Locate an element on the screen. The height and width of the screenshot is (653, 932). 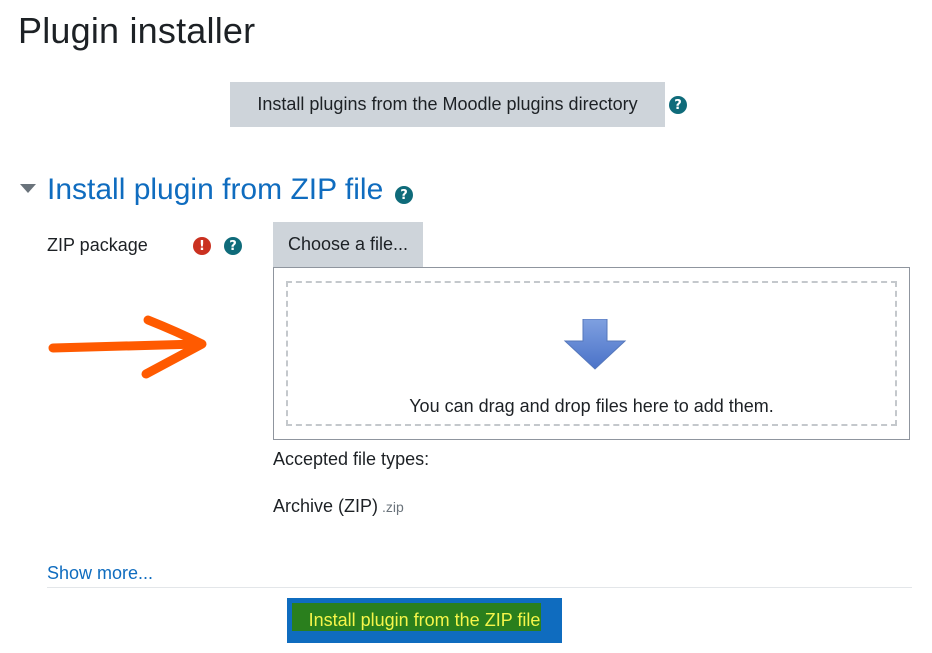
archive-type-label: Archive (ZIP) is located at coordinates (326, 506).